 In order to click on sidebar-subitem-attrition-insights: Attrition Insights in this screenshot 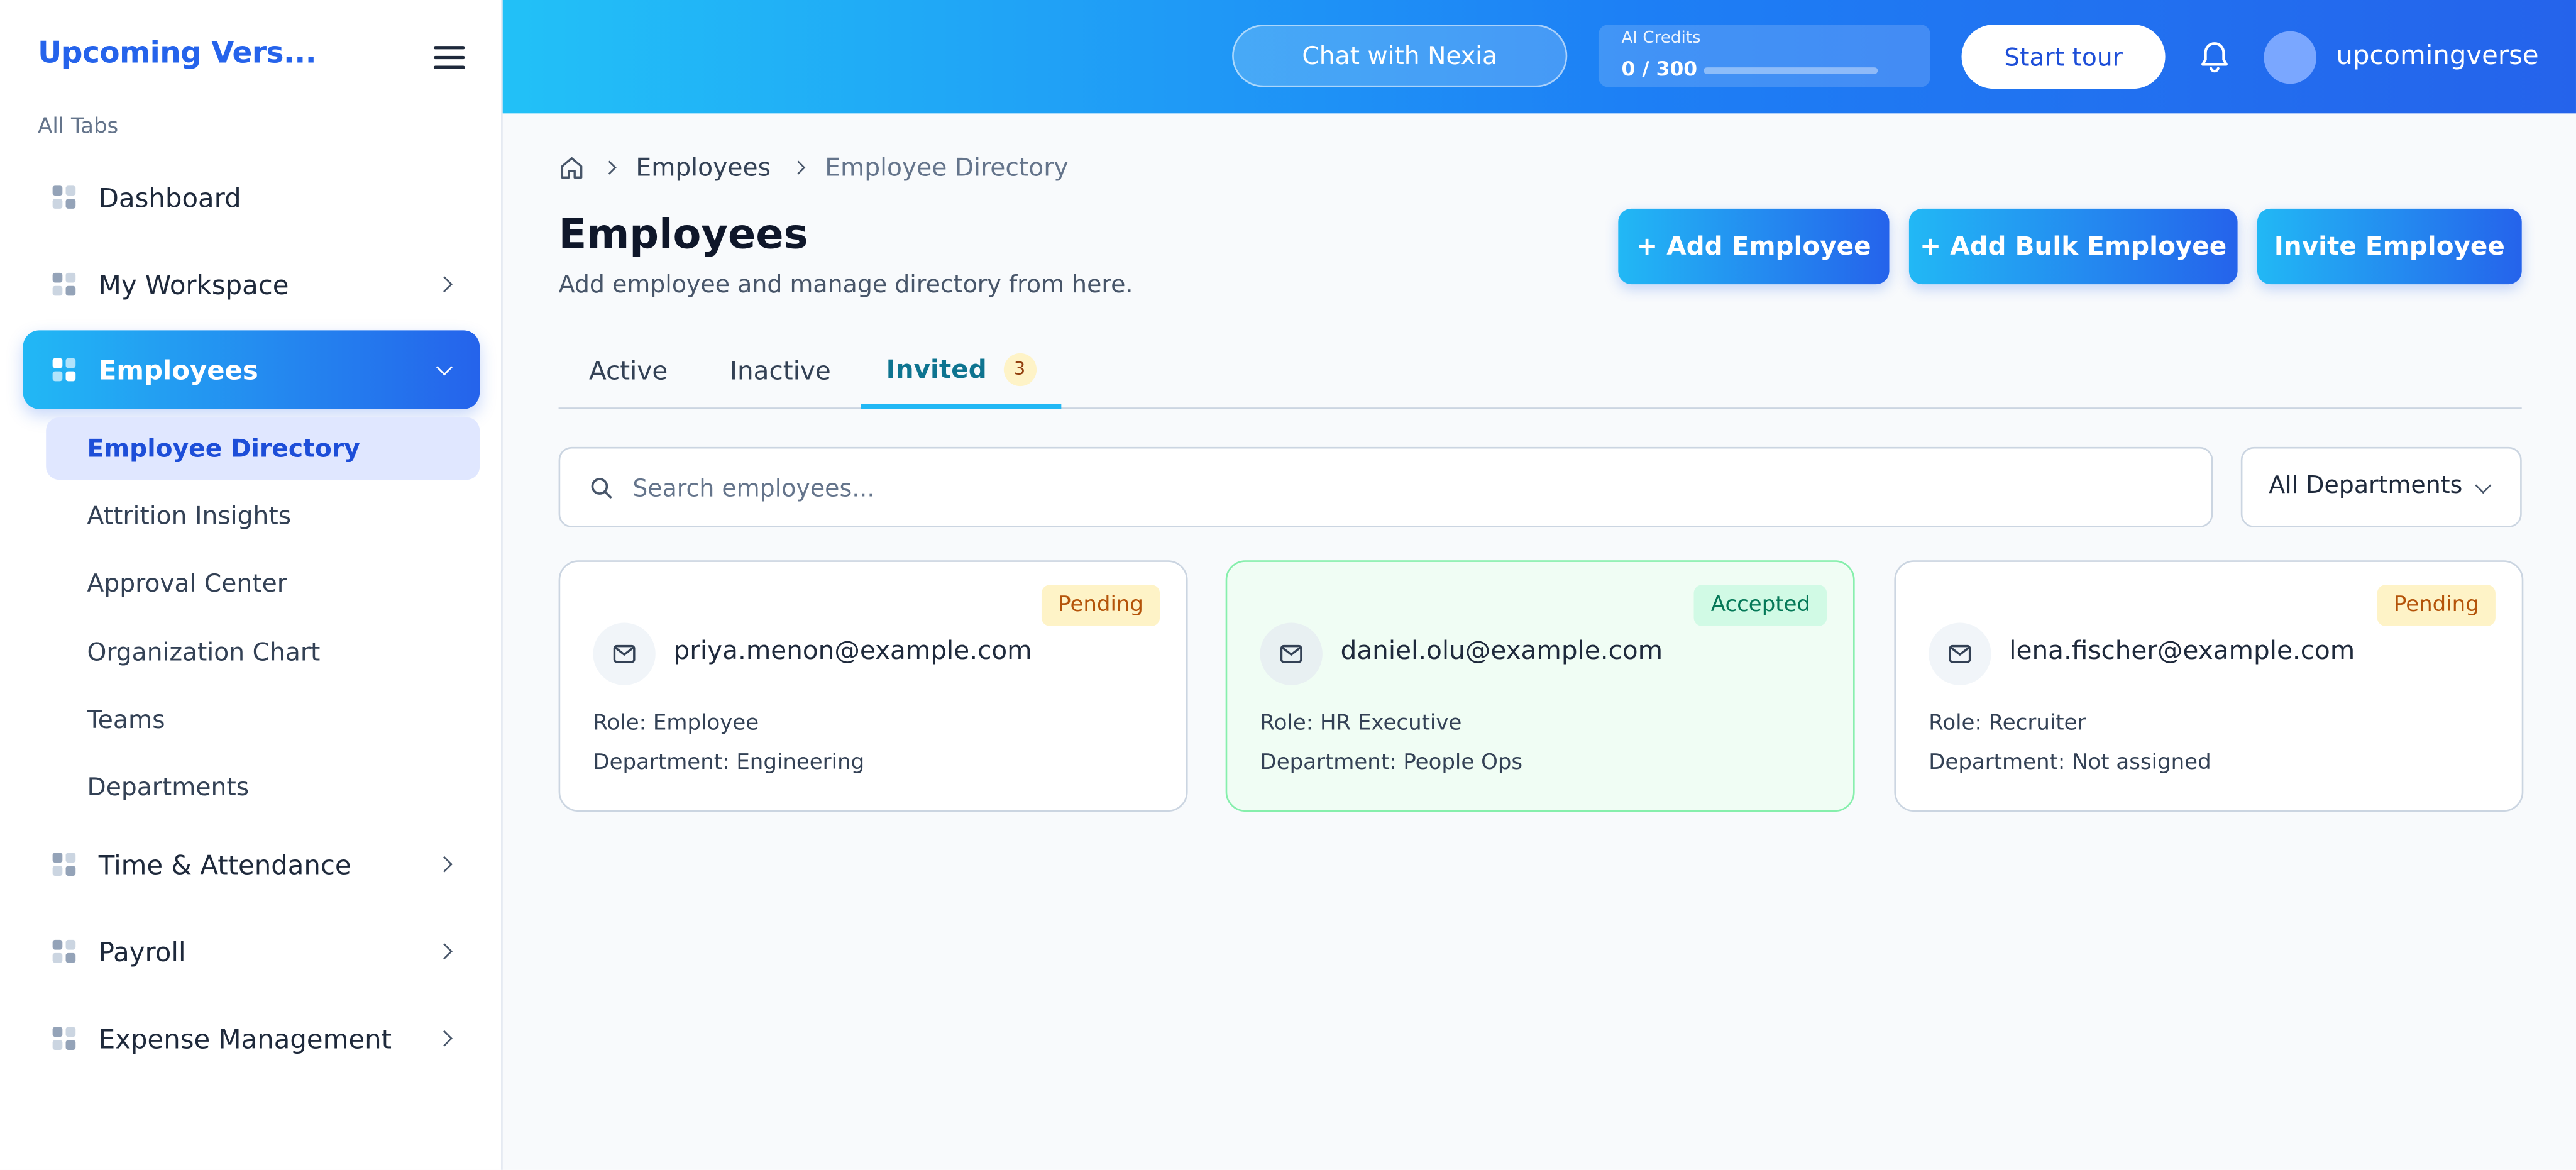, I will do `click(263, 516)`.